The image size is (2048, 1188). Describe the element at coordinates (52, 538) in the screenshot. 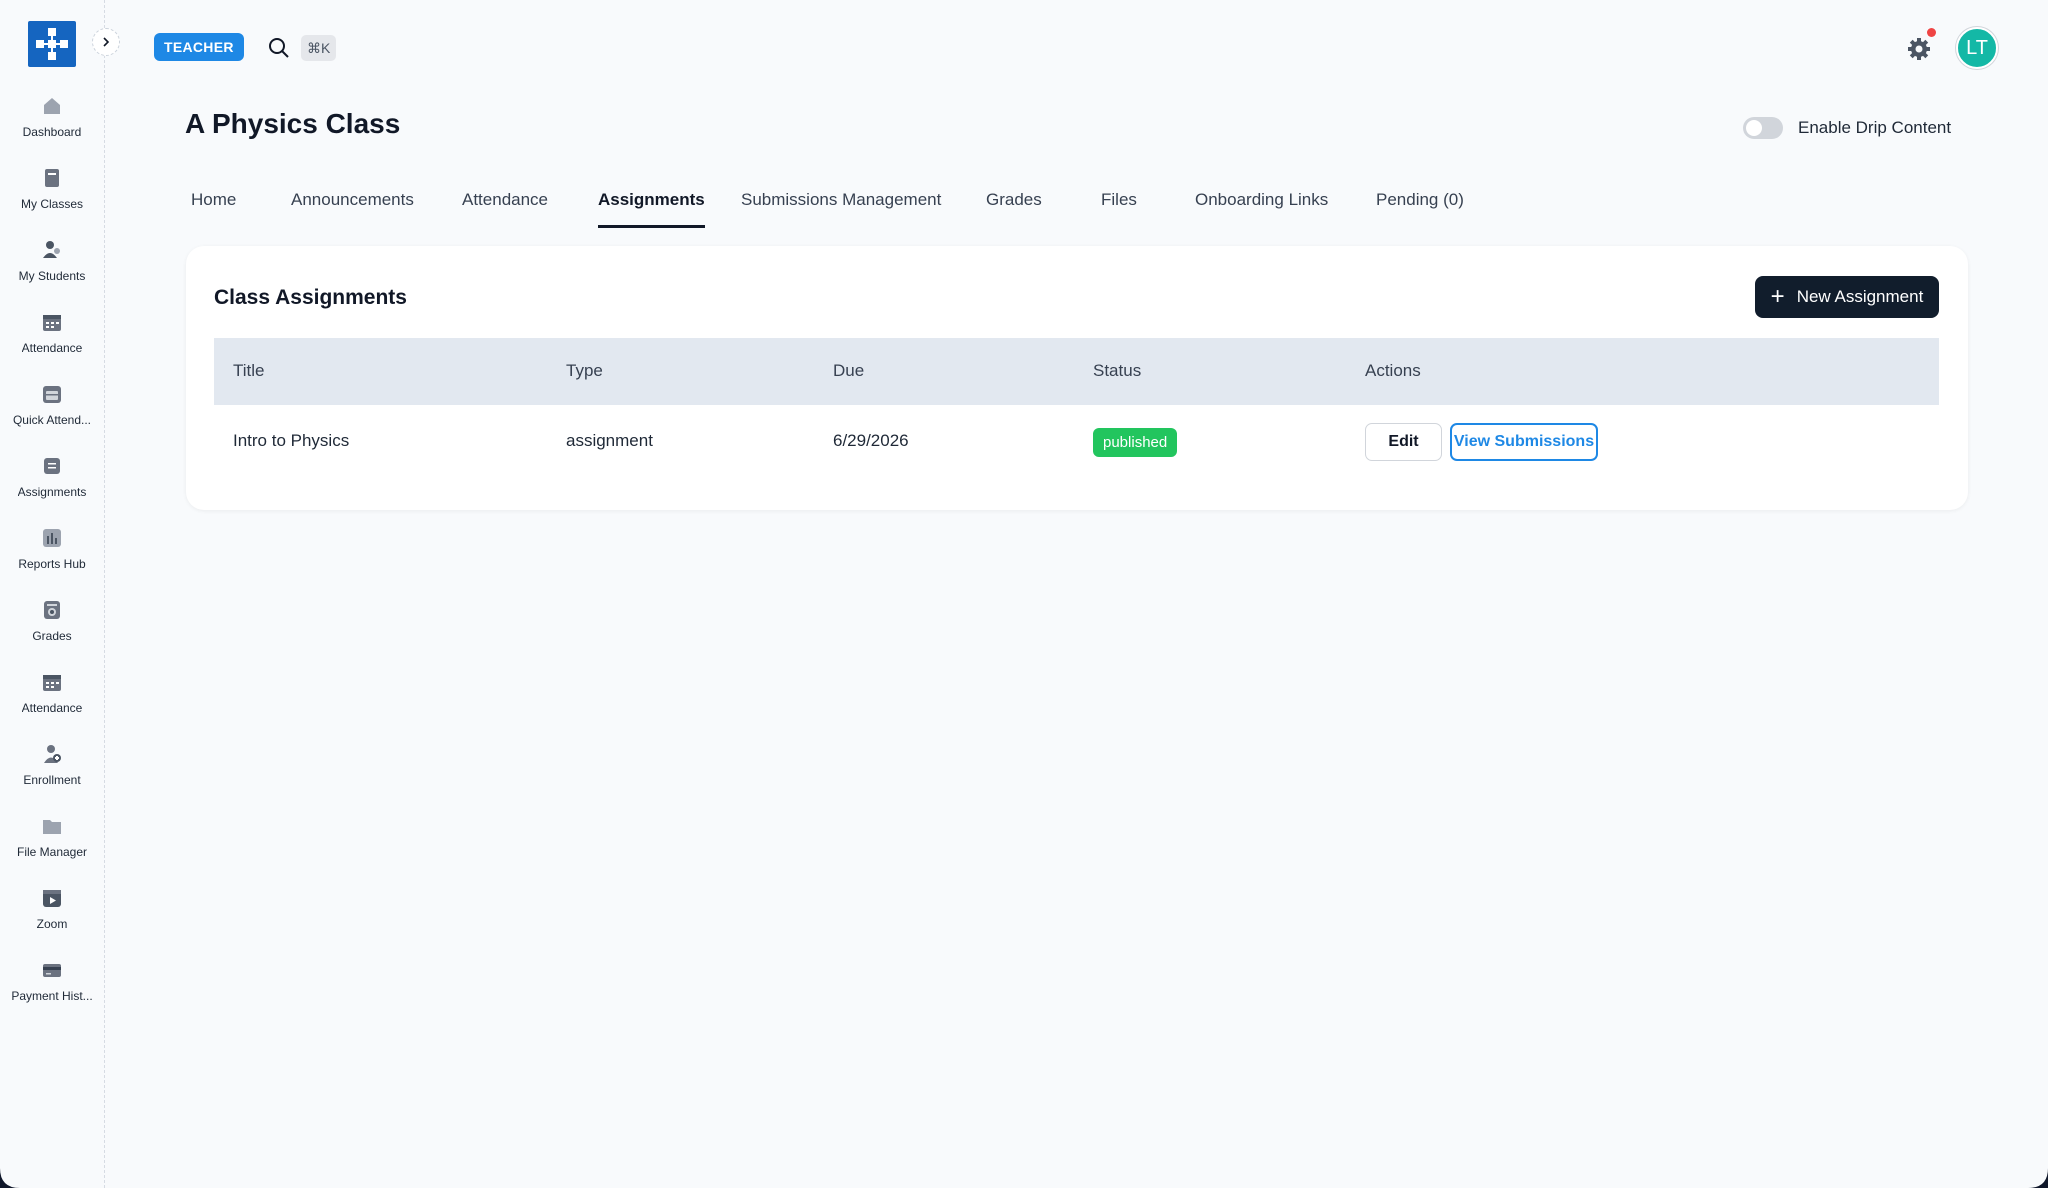

I see `bar-chart-icon` at that location.